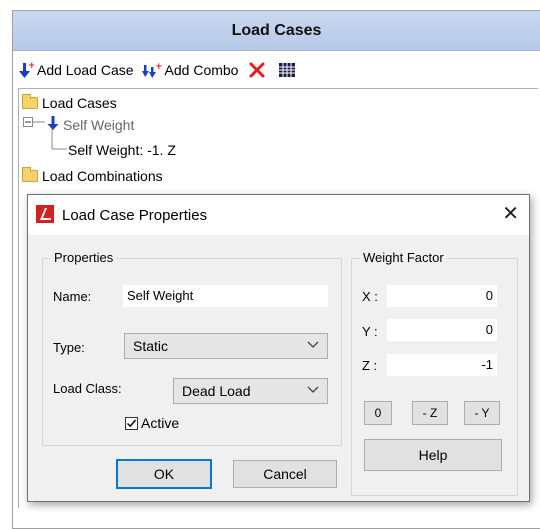  What do you see at coordinates (370, 296) in the screenshot?
I see `x-label: X :` at bounding box center [370, 296].